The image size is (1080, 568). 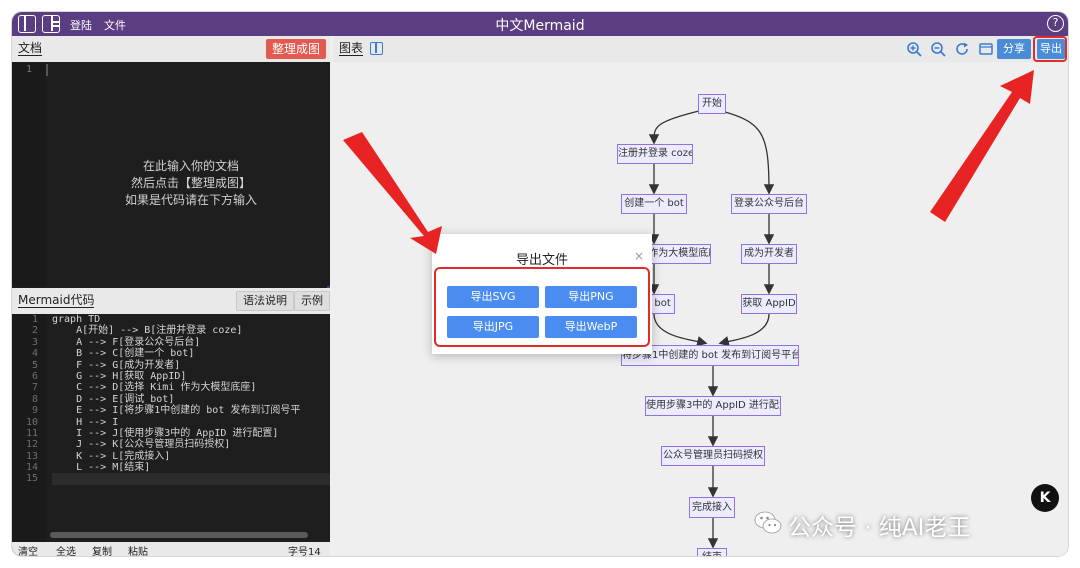 What do you see at coordinates (962, 49) in the screenshot?
I see `reset-view-icon` at bounding box center [962, 49].